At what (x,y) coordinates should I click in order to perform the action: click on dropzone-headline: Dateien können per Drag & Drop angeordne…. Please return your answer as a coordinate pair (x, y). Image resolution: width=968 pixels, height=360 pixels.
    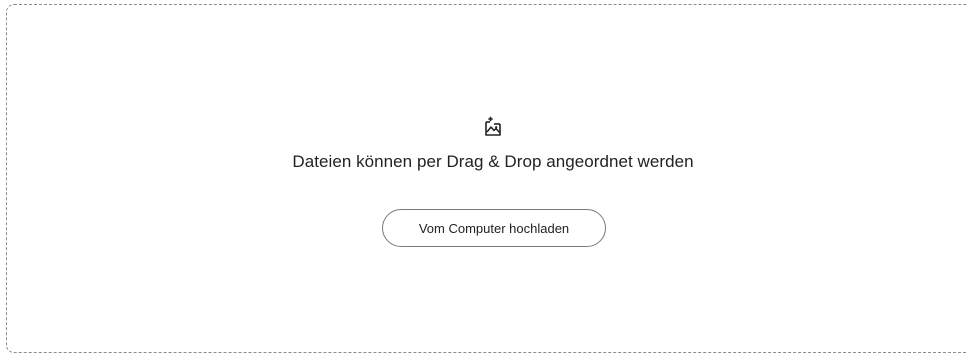
    Looking at the image, I should click on (493, 161).